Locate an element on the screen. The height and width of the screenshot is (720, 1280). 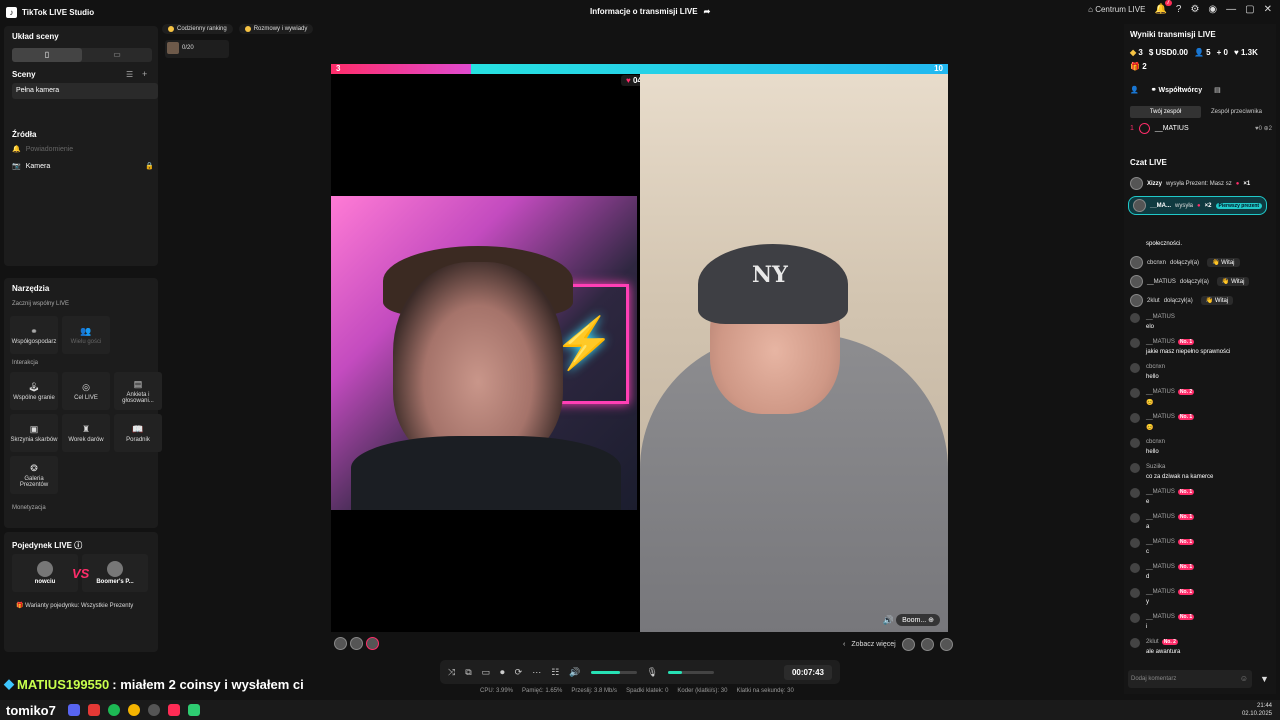
duel-player-left: nowciu is located at coordinates (45, 573).